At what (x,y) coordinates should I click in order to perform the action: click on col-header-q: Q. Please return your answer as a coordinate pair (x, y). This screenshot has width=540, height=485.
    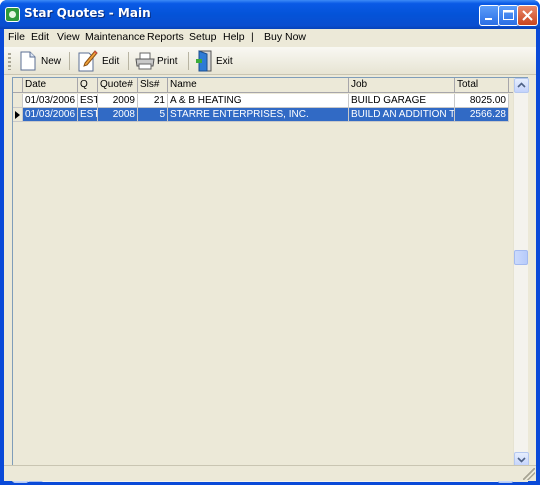
    Looking at the image, I should click on (88, 85).